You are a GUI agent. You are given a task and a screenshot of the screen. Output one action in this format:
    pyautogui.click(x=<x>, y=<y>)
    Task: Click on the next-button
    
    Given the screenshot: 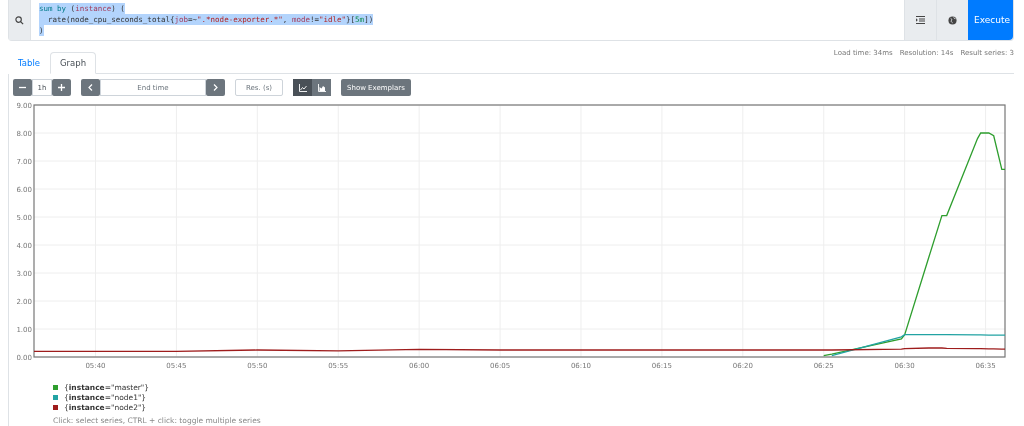 What is the action you would take?
    pyautogui.click(x=215, y=87)
    